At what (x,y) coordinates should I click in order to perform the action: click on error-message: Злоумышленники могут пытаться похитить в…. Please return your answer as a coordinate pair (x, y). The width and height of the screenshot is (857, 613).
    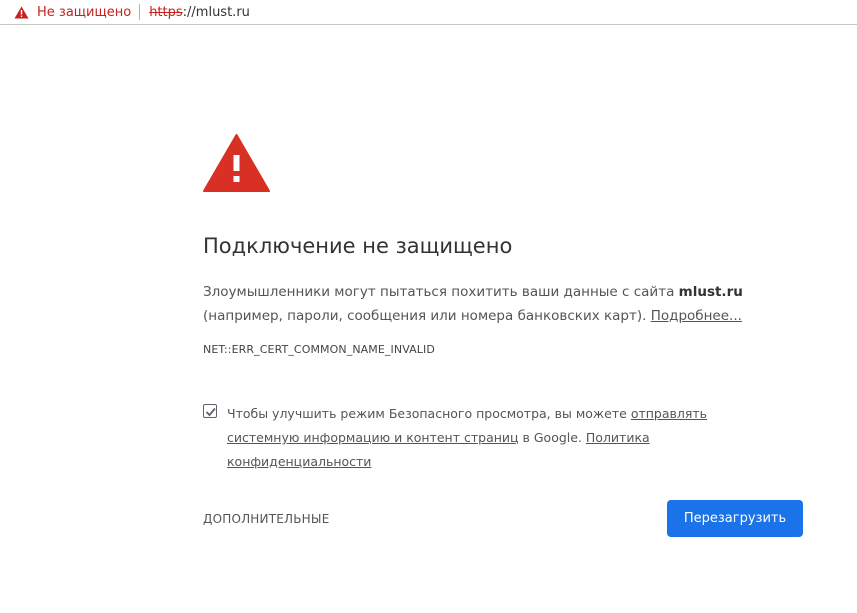
    Looking at the image, I should click on (503, 304).